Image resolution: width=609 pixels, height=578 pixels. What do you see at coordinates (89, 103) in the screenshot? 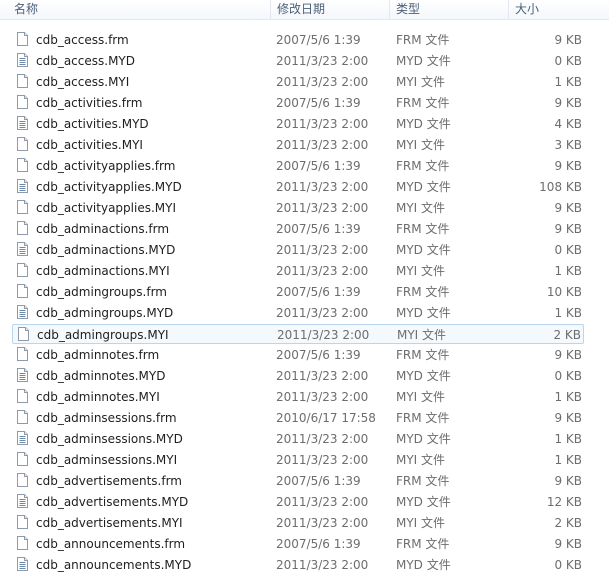
I see `file-name: cdb_activities.frm` at bounding box center [89, 103].